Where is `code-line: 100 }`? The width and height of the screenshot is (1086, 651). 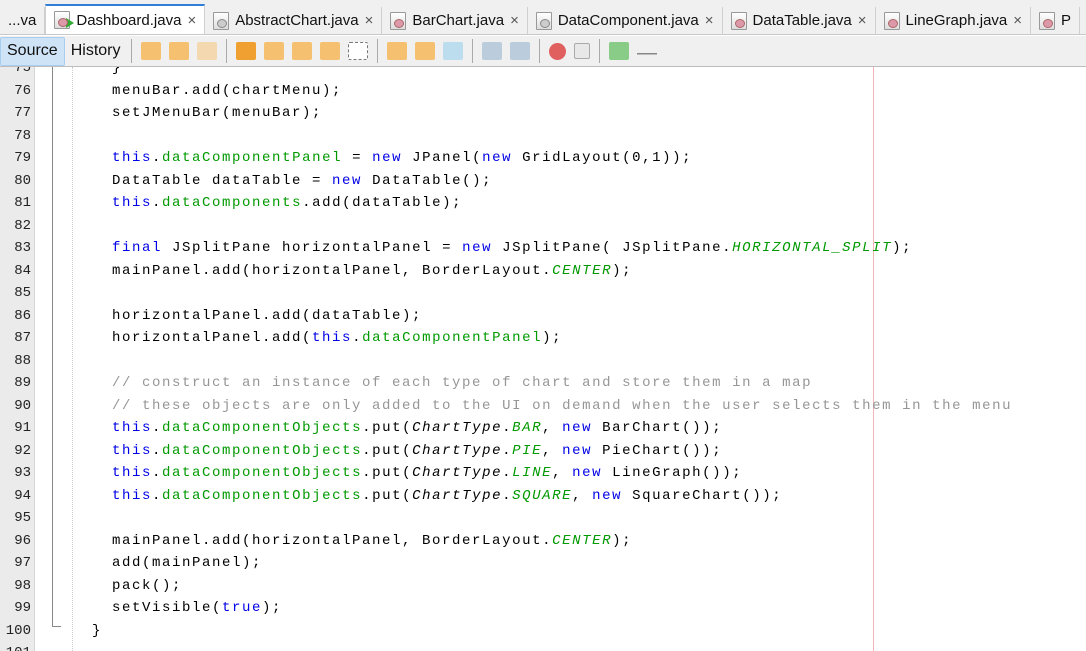 code-line: 100 } is located at coordinates (50, 631).